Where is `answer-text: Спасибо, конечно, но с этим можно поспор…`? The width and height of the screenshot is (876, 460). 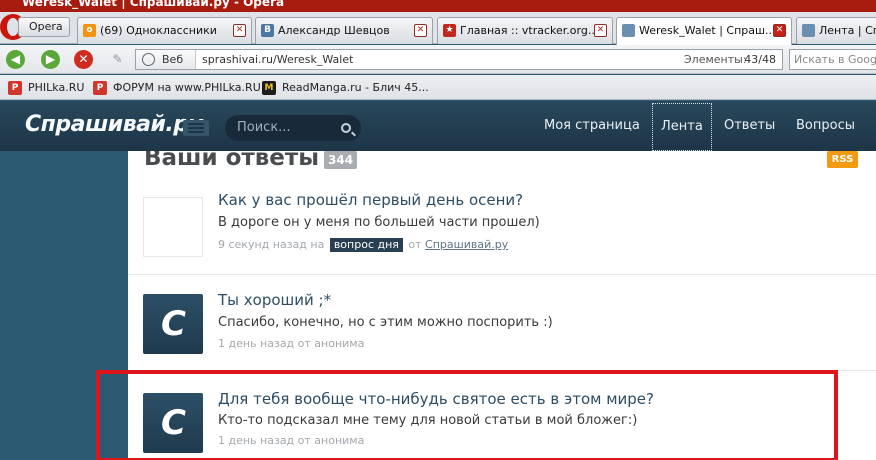 answer-text: Спасибо, конечно, но с этим можно поспор… is located at coordinates (385, 322).